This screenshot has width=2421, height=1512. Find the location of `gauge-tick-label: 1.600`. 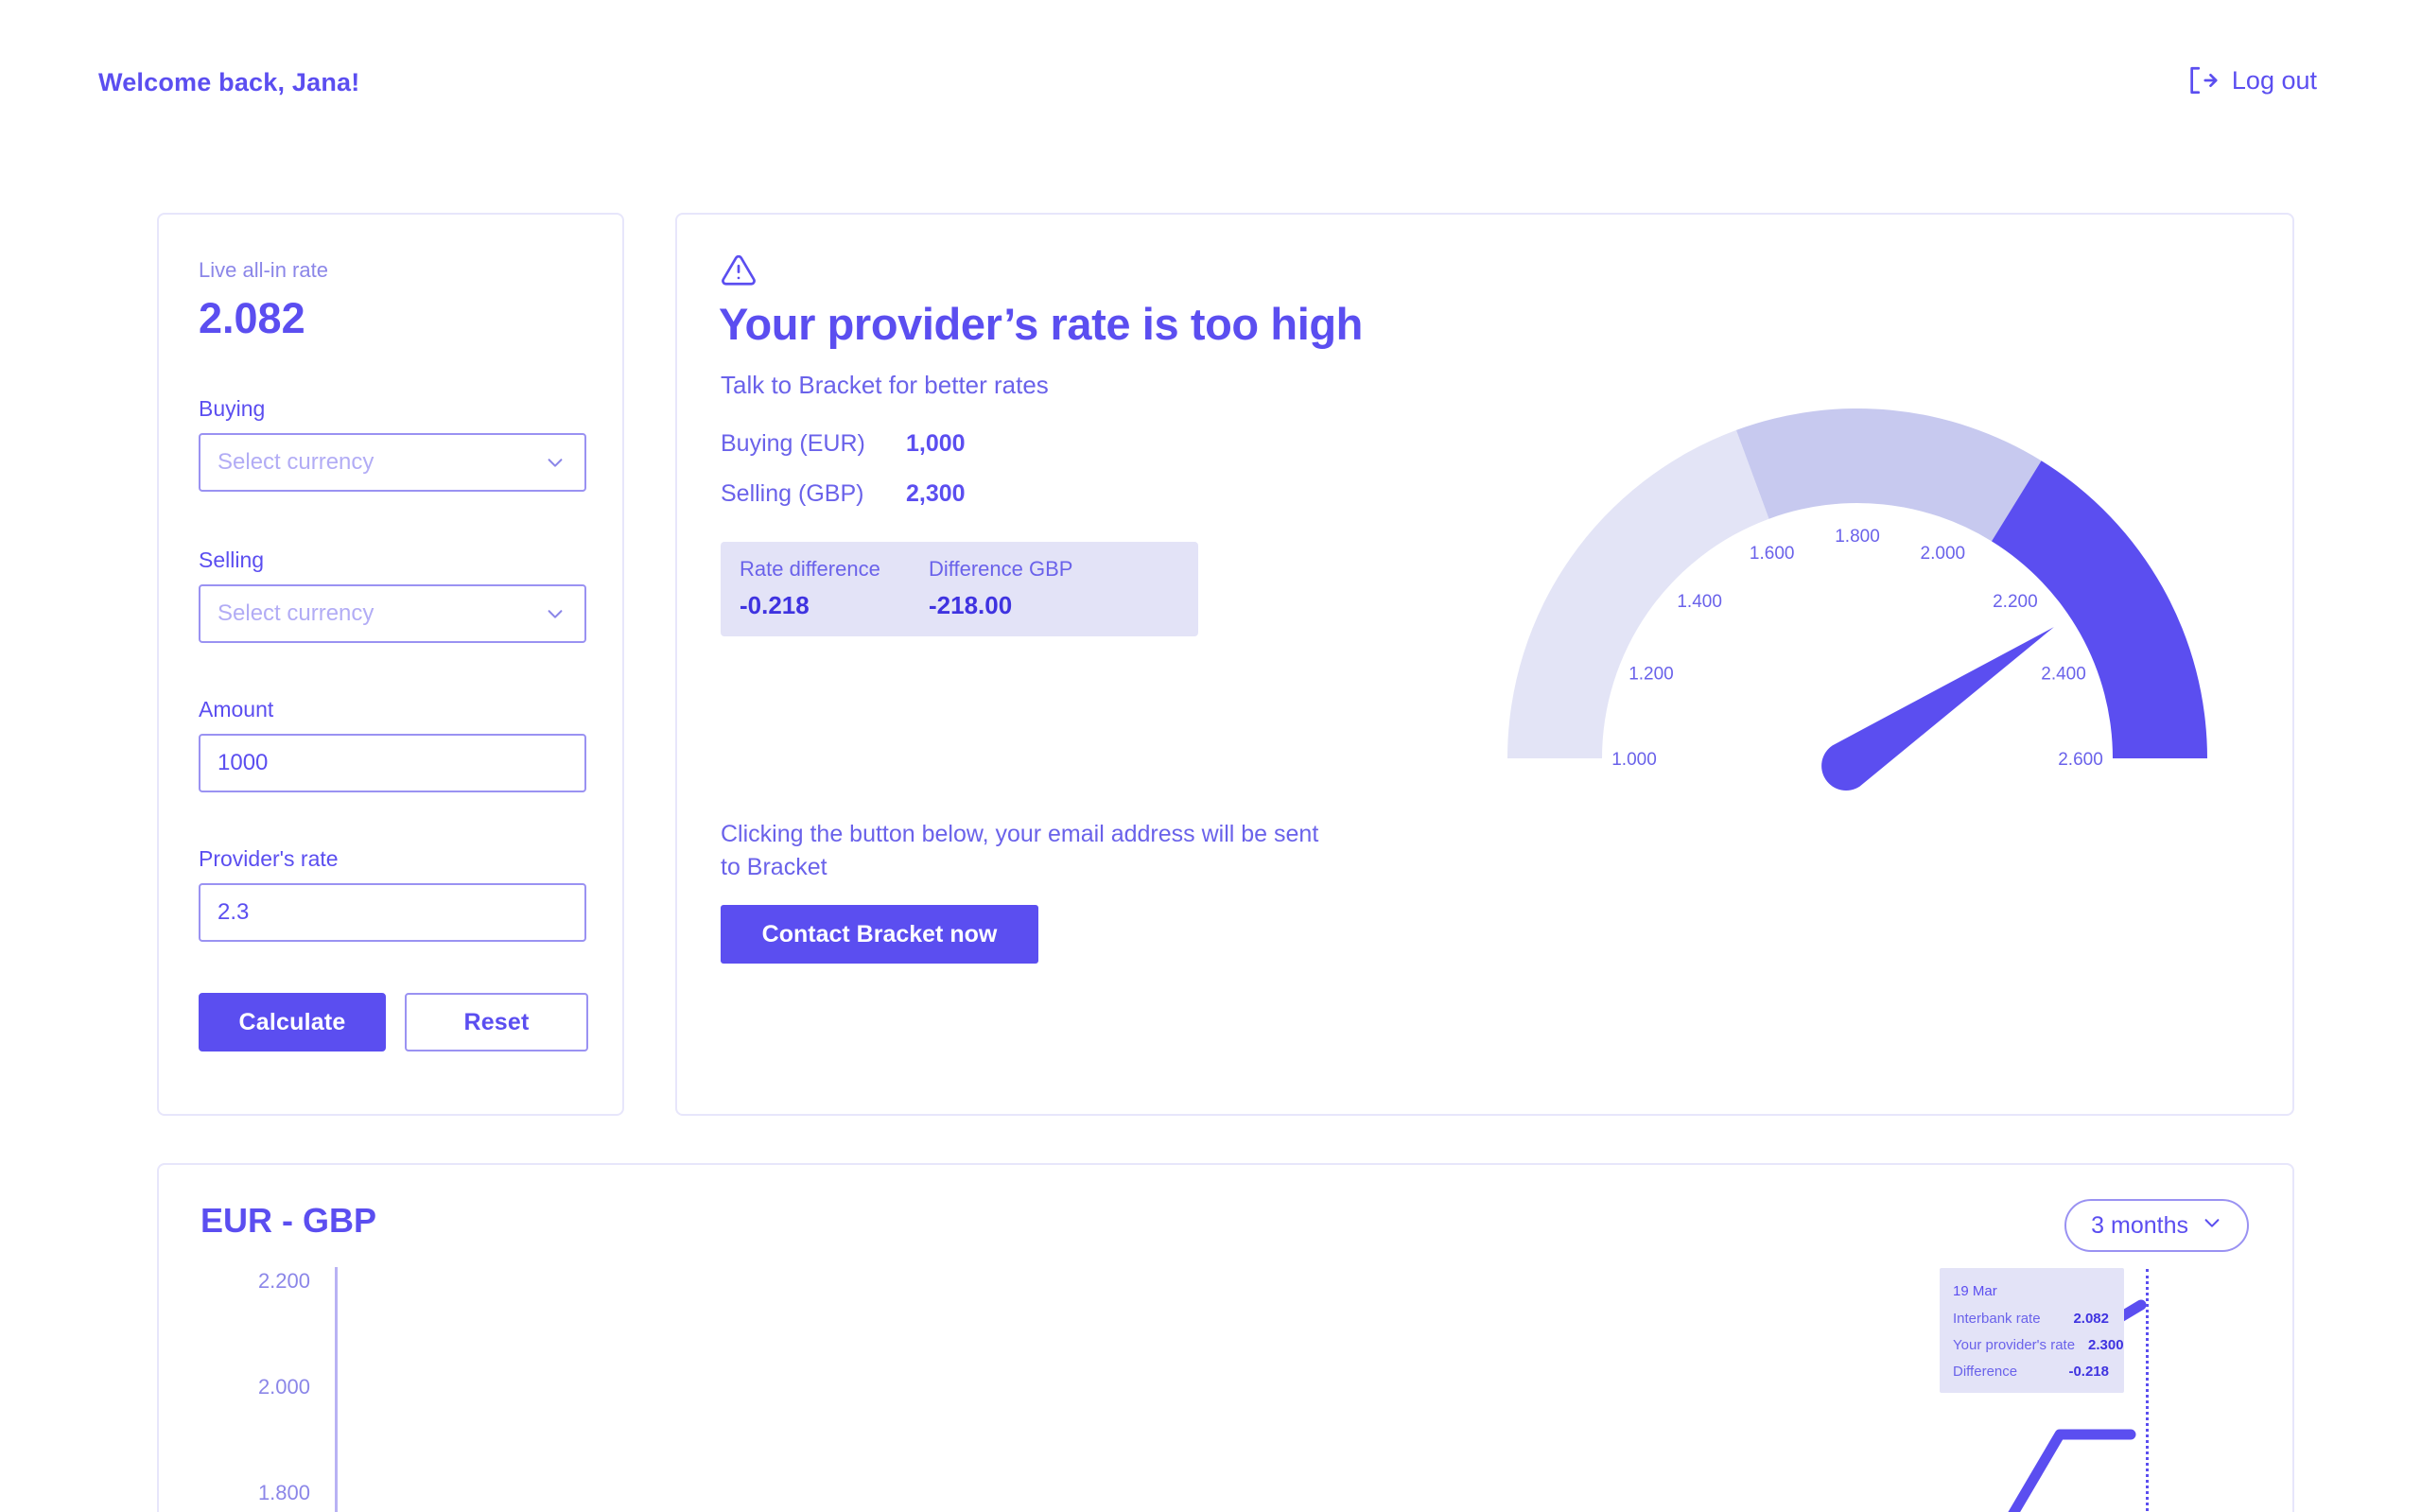

gauge-tick-label: 1.600 is located at coordinates (1772, 554).